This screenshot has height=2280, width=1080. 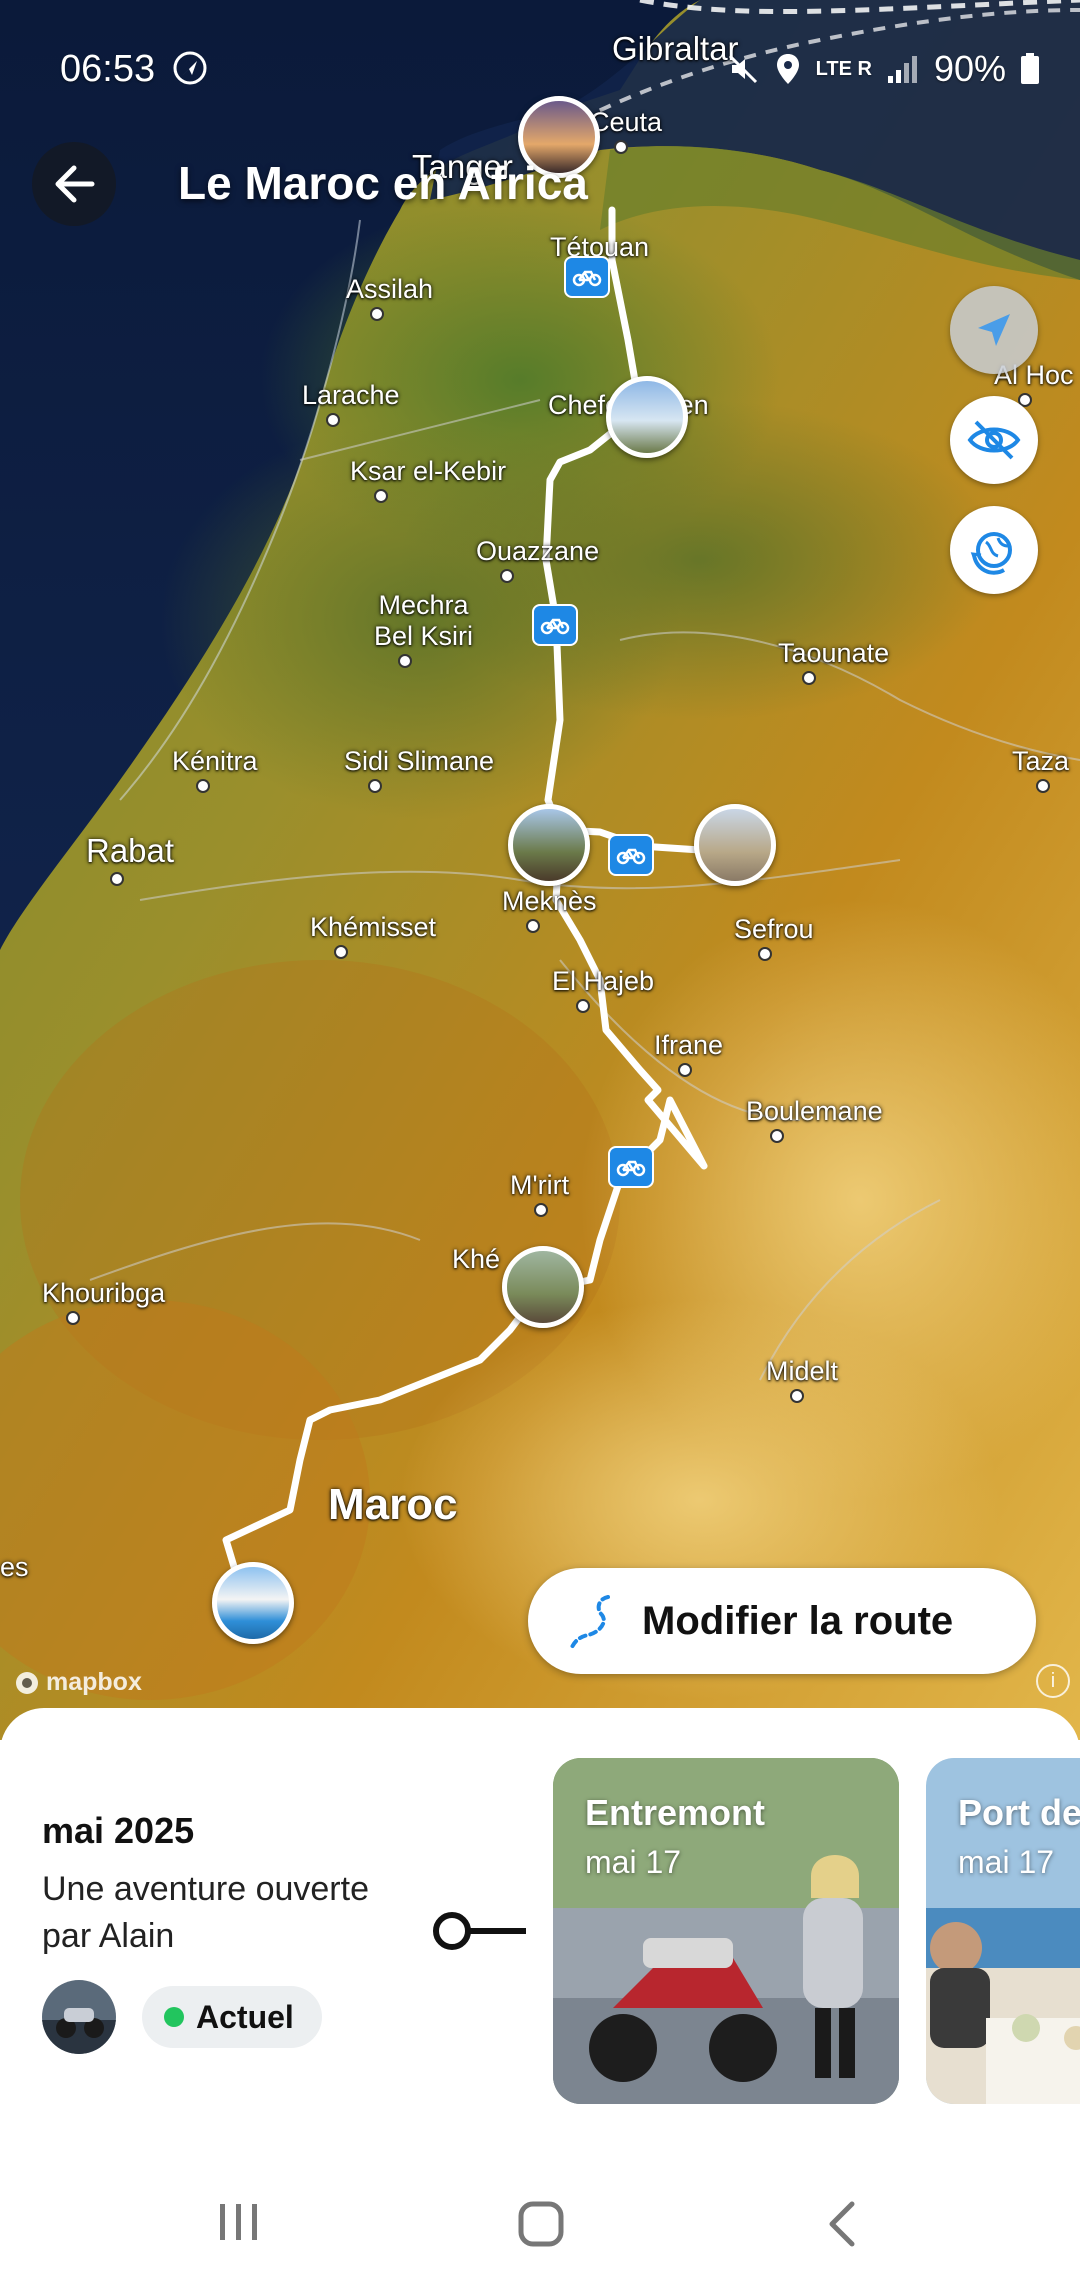 I want to click on home-button, so click(x=541, y=2224).